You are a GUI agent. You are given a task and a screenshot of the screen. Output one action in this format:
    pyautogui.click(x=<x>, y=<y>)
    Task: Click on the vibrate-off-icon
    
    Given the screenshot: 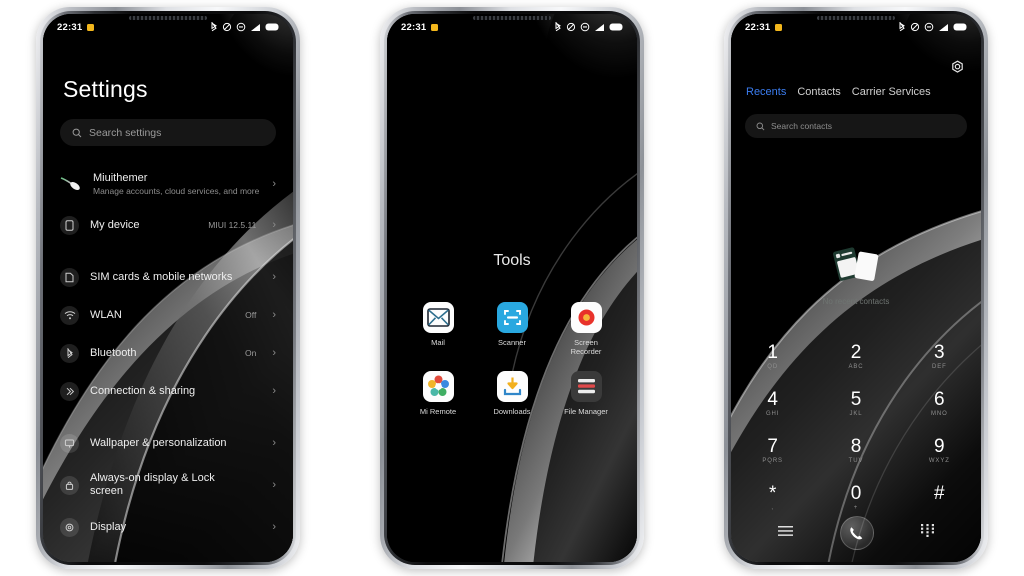 What is the action you would take?
    pyautogui.click(x=227, y=27)
    